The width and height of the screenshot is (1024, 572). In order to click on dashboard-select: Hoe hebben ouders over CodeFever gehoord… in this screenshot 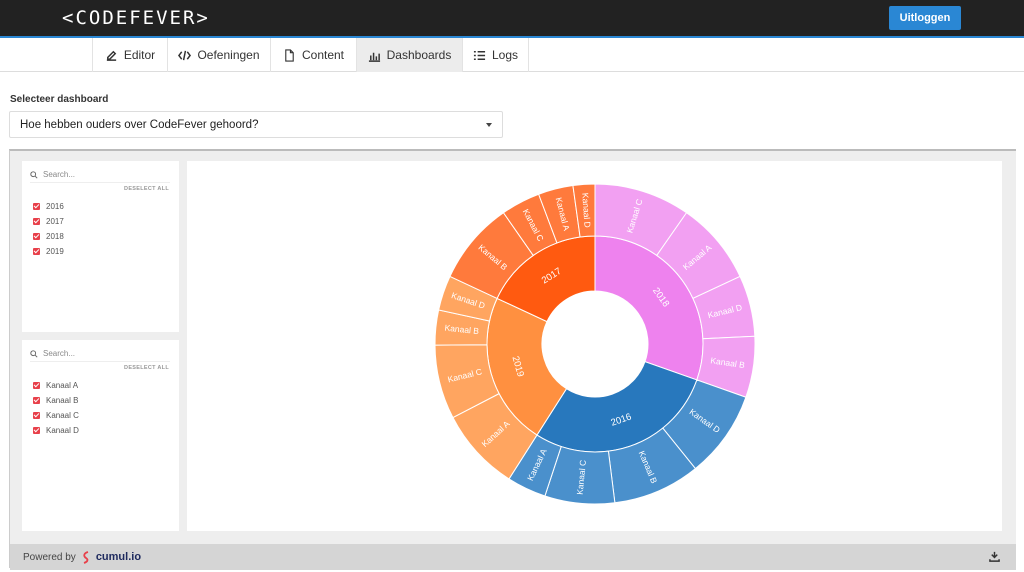, I will do `click(256, 124)`.